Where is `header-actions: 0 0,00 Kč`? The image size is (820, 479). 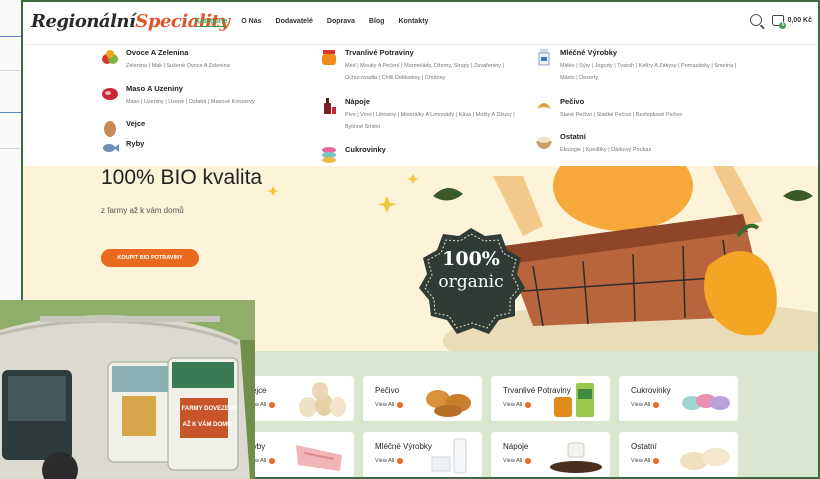
header-actions: 0 0,00 Kč is located at coordinates (781, 21).